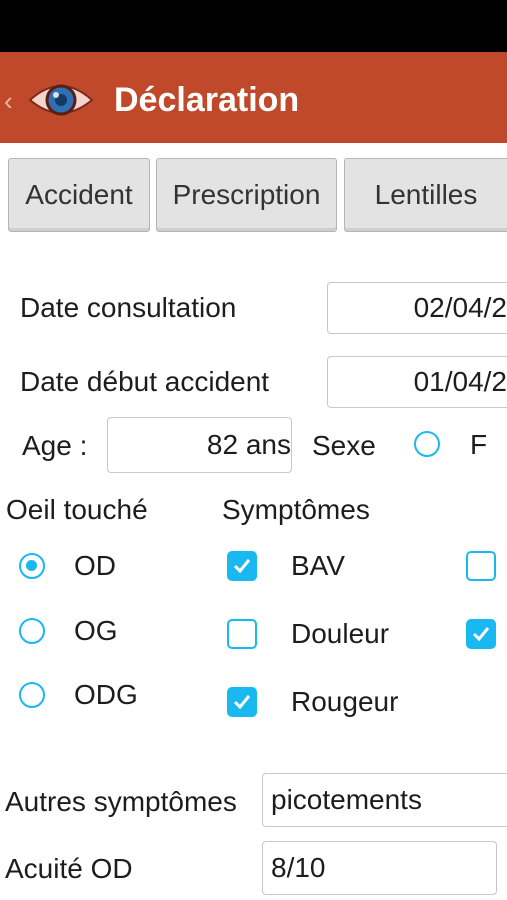 This screenshot has height=900, width=507. I want to click on autres-symptomes-field: picotements, so click(384, 800).